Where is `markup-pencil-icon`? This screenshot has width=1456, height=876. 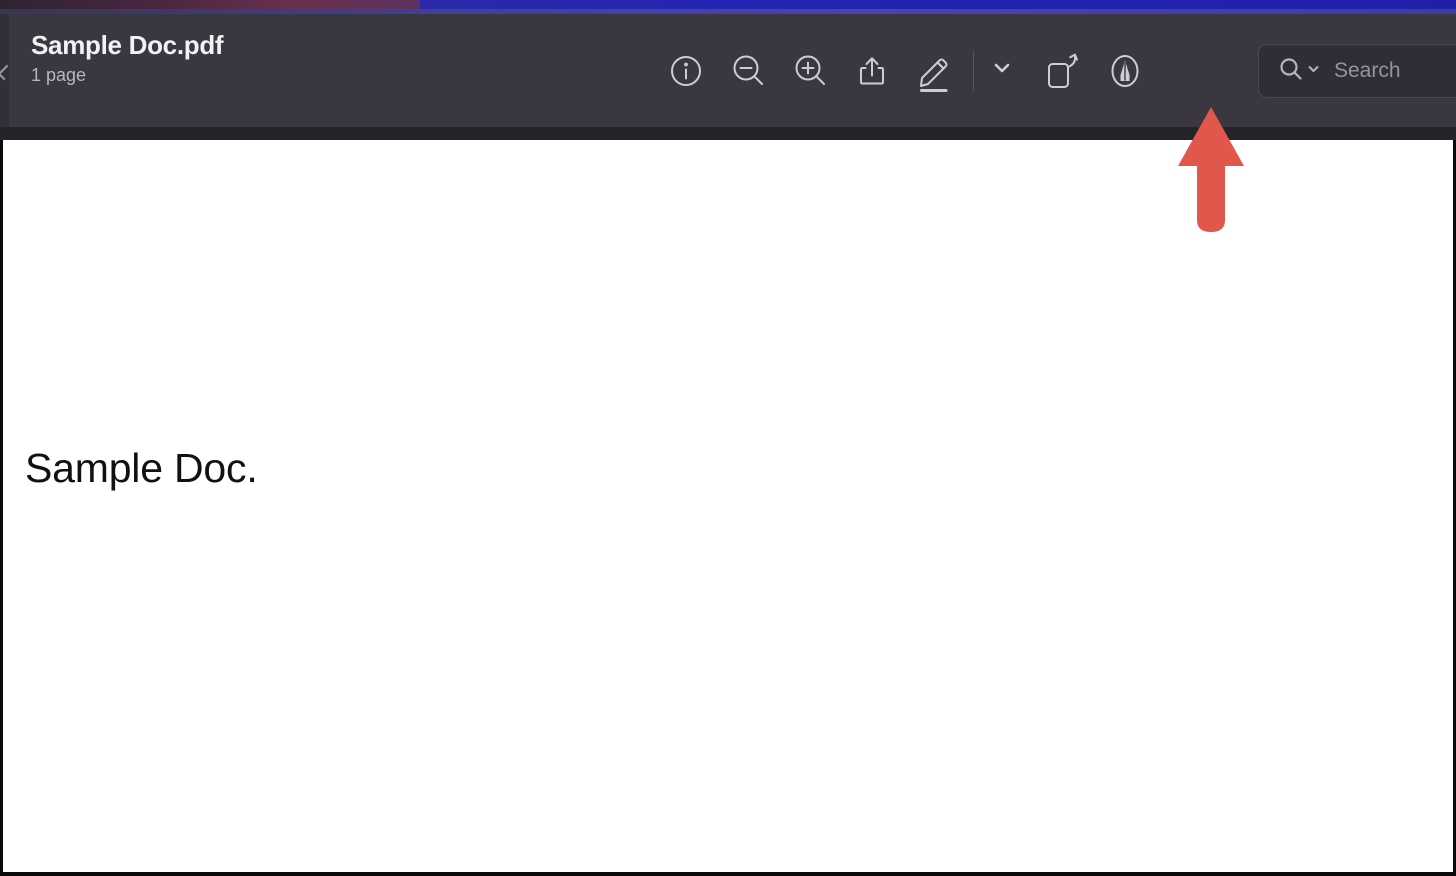 markup-pencil-icon is located at coordinates (934, 71).